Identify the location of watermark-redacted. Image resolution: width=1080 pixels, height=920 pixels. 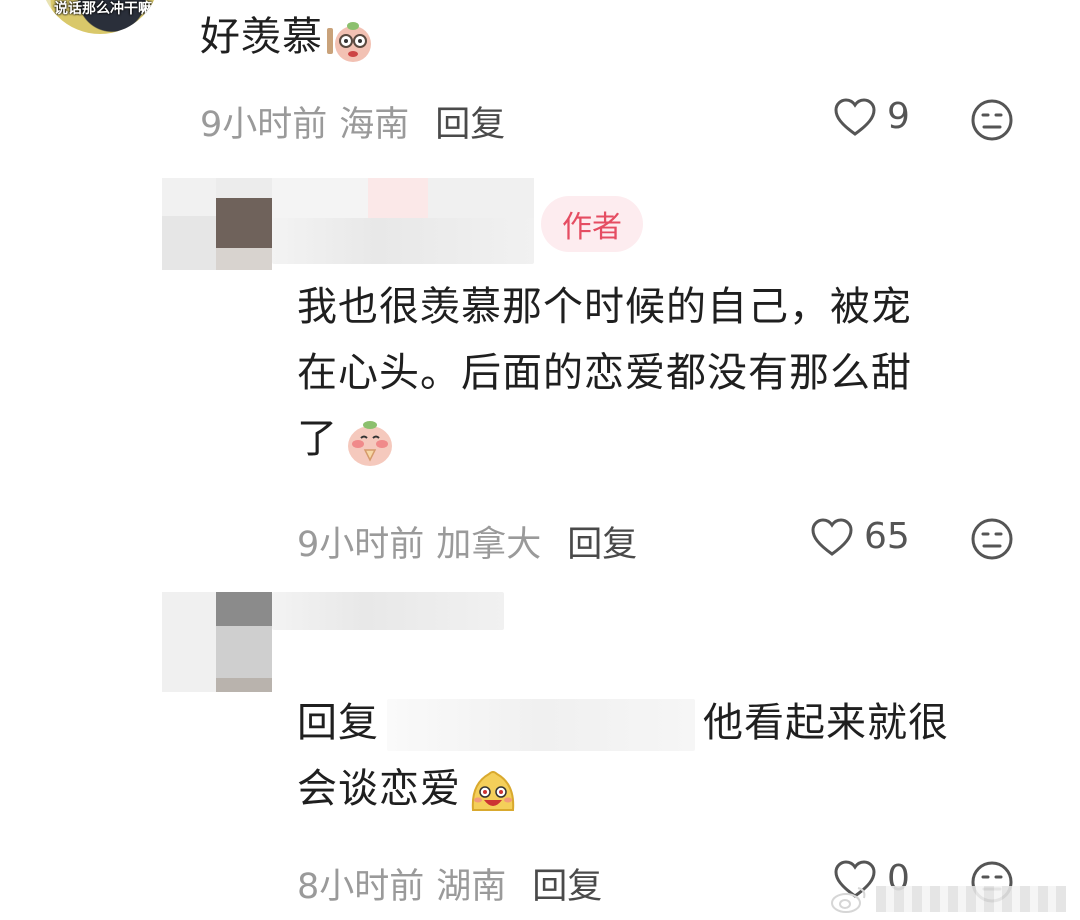
(971, 899).